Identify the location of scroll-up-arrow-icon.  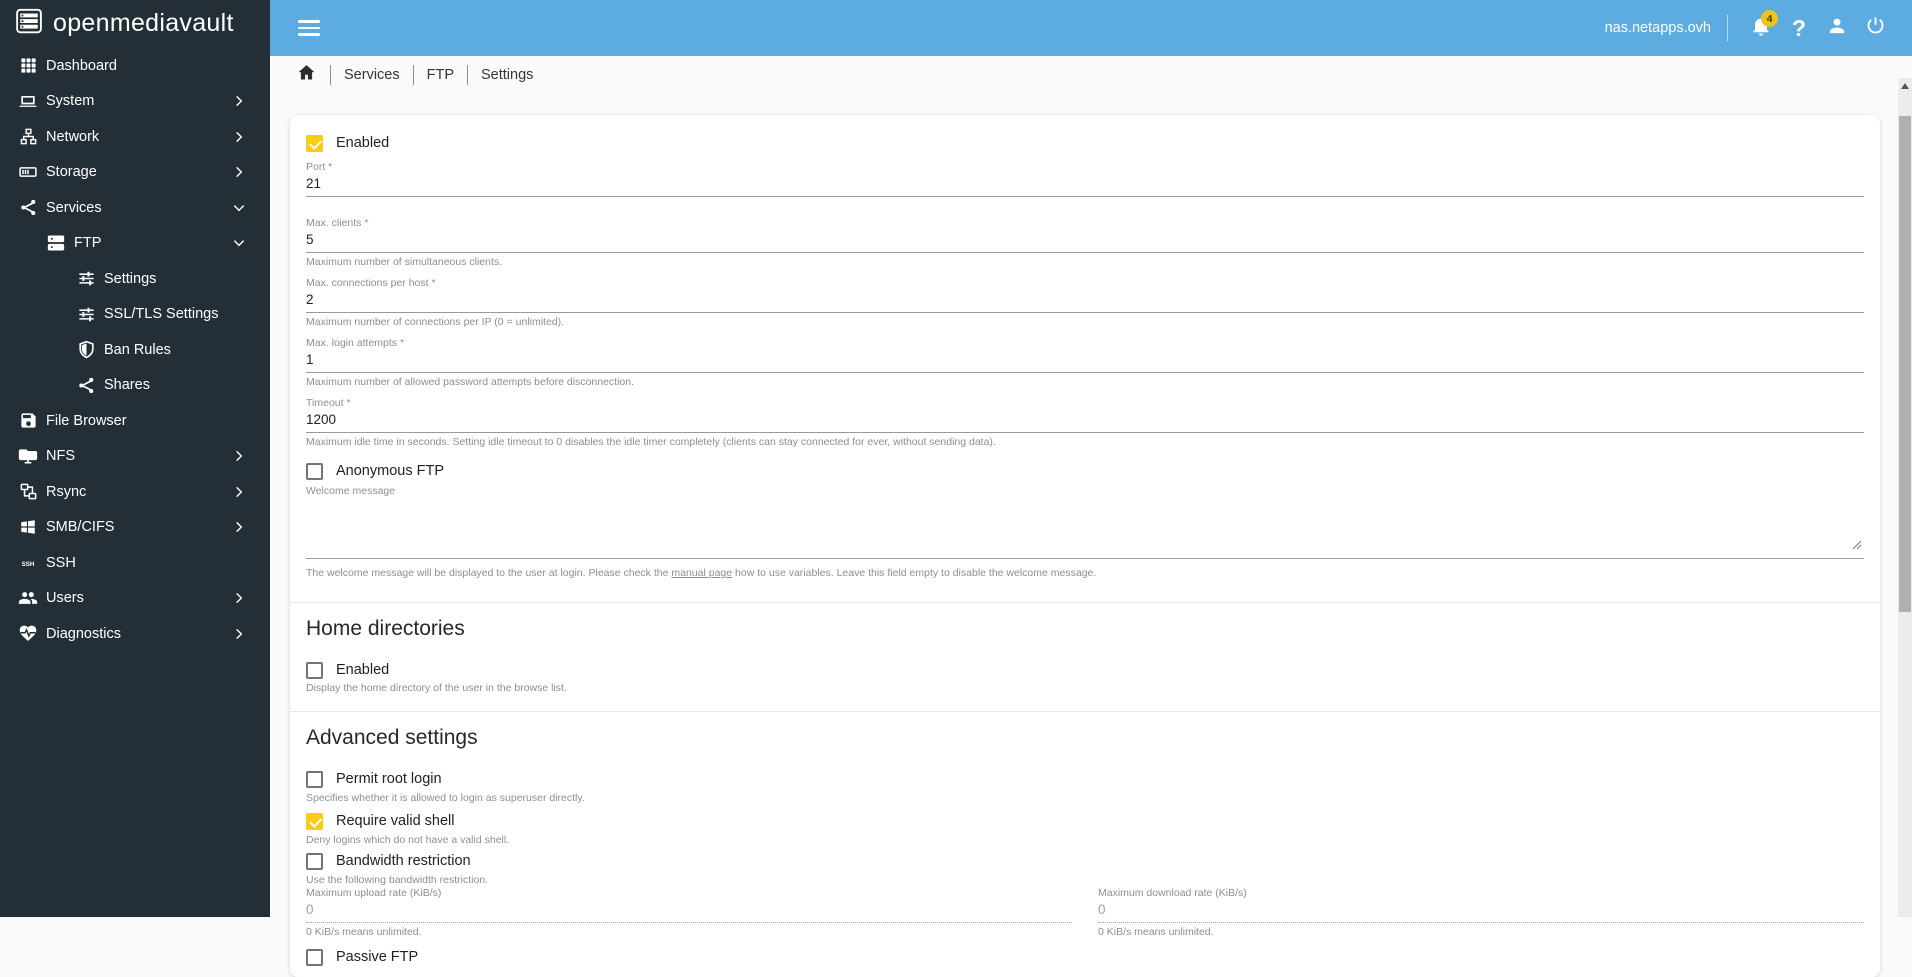
(1905, 86).